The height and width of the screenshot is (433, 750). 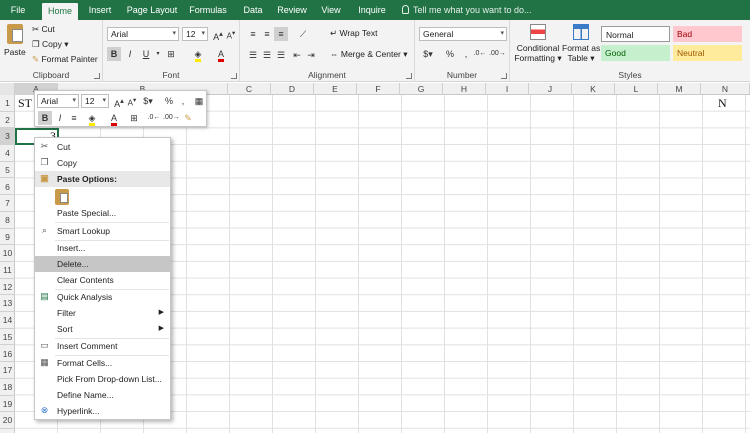 What do you see at coordinates (102, 163) in the screenshot?
I see `menu-item-copy: ❐ Copy` at bounding box center [102, 163].